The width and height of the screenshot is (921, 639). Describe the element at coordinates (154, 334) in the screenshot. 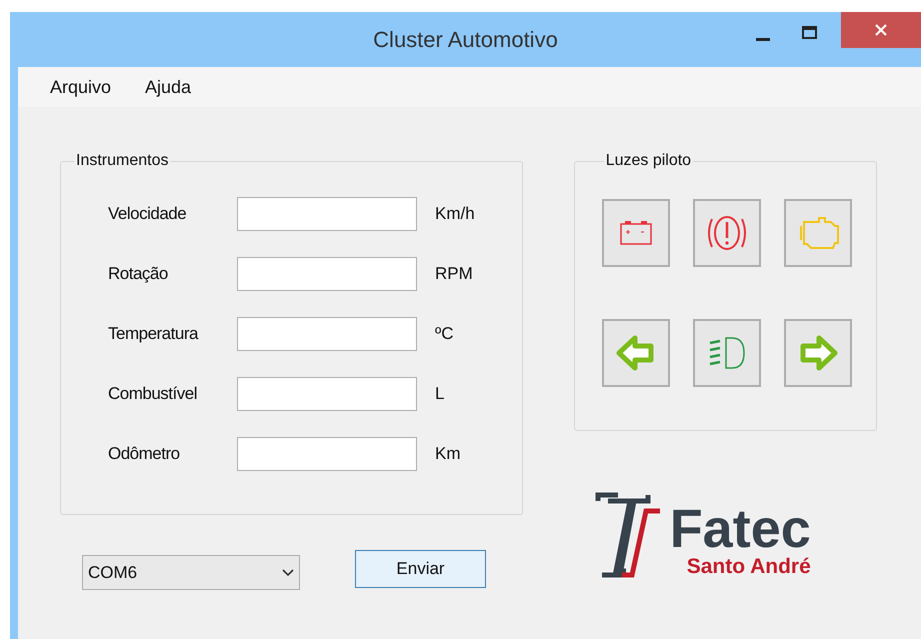

I see `field-label: Temperatura` at that location.